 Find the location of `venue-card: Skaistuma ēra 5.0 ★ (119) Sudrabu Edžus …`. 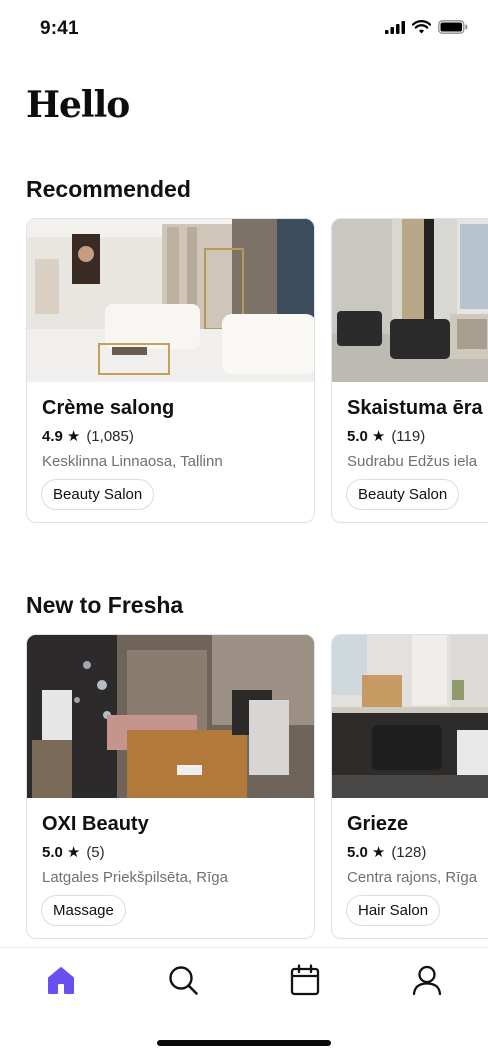

venue-card: Skaistuma ēra 5.0 ★ (119) Sudrabu Edžus … is located at coordinates (409, 370).